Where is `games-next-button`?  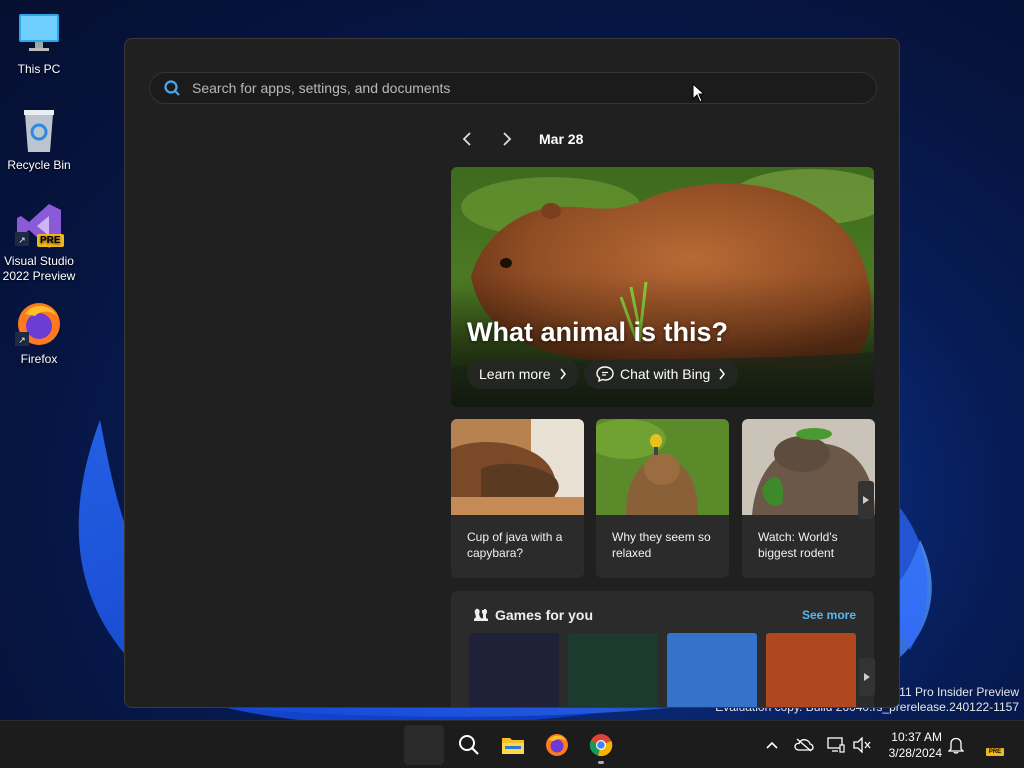
games-next-button is located at coordinates (867, 677).